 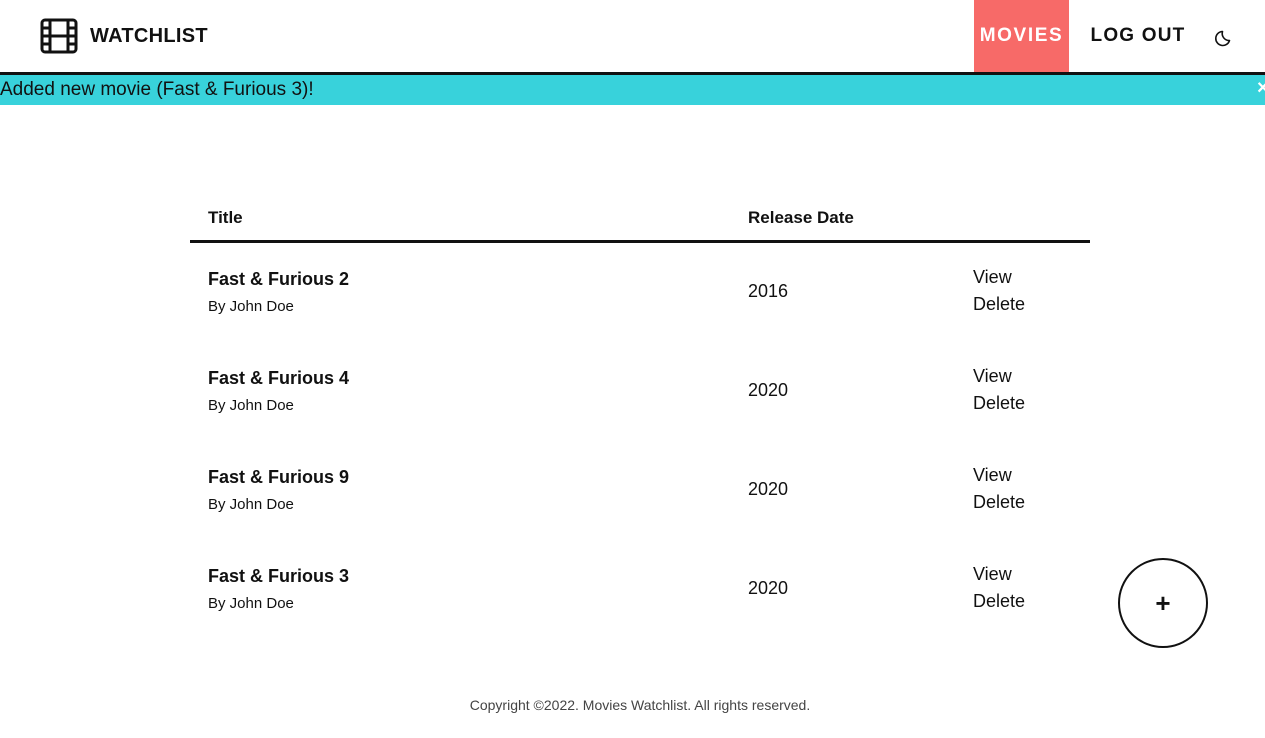 What do you see at coordinates (279, 378) in the screenshot?
I see `movie-title: Fast & Furious 4` at bounding box center [279, 378].